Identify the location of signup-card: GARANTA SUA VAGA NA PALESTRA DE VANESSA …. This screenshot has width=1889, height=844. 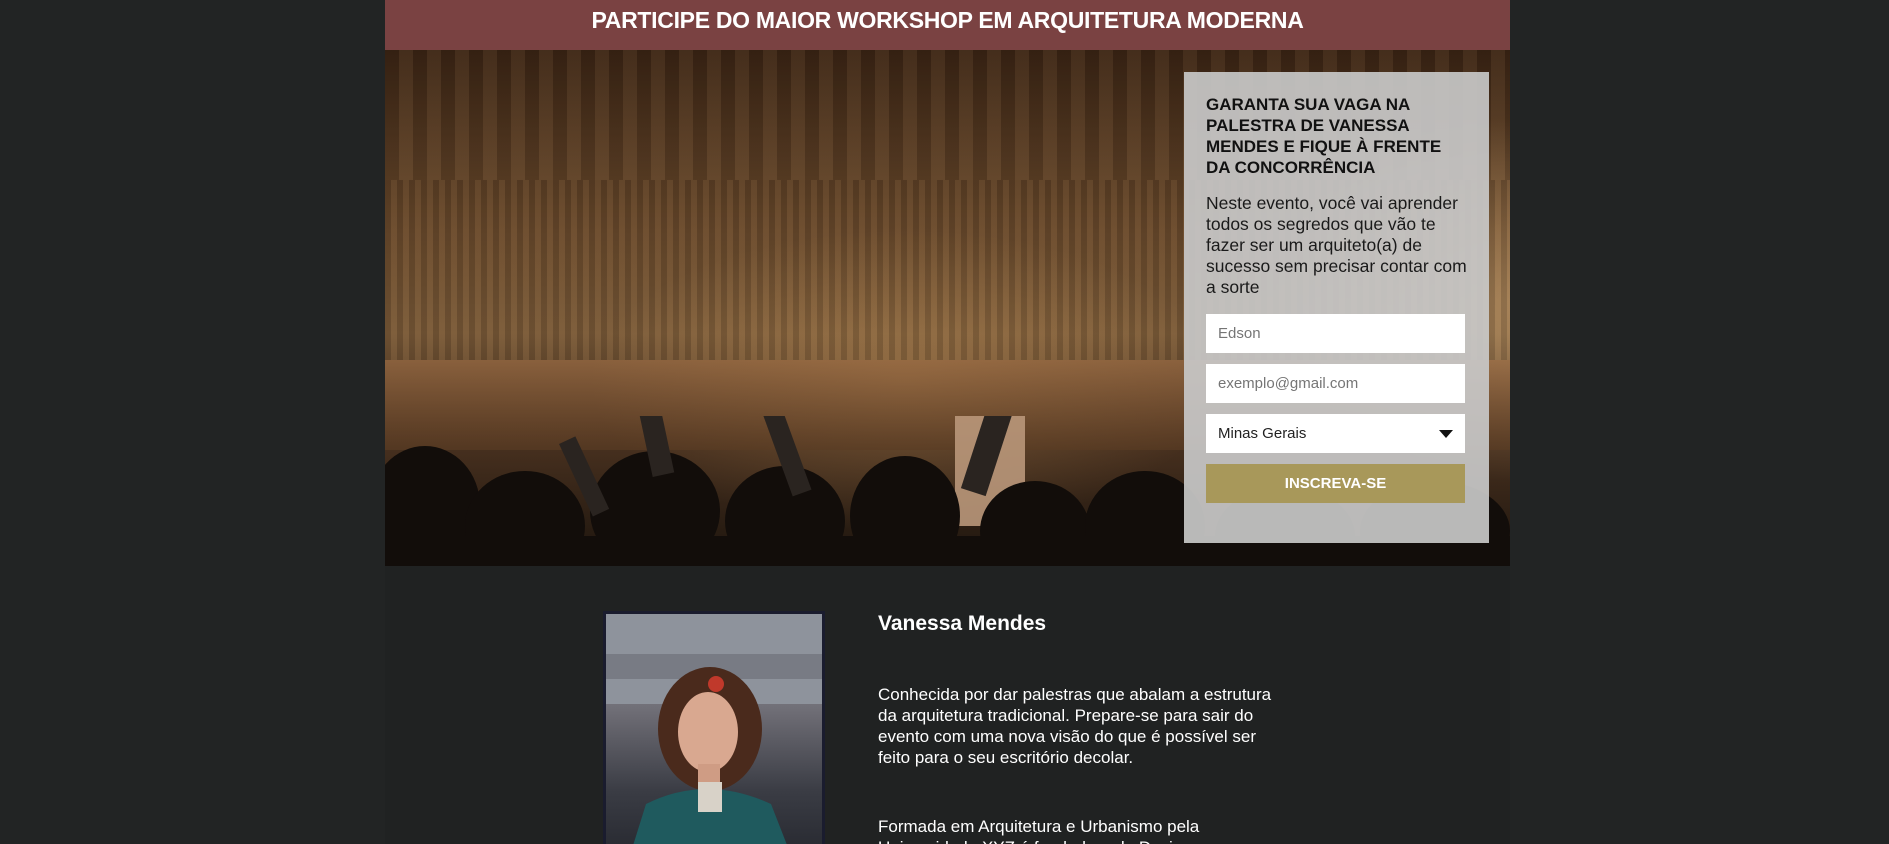
(1336, 307).